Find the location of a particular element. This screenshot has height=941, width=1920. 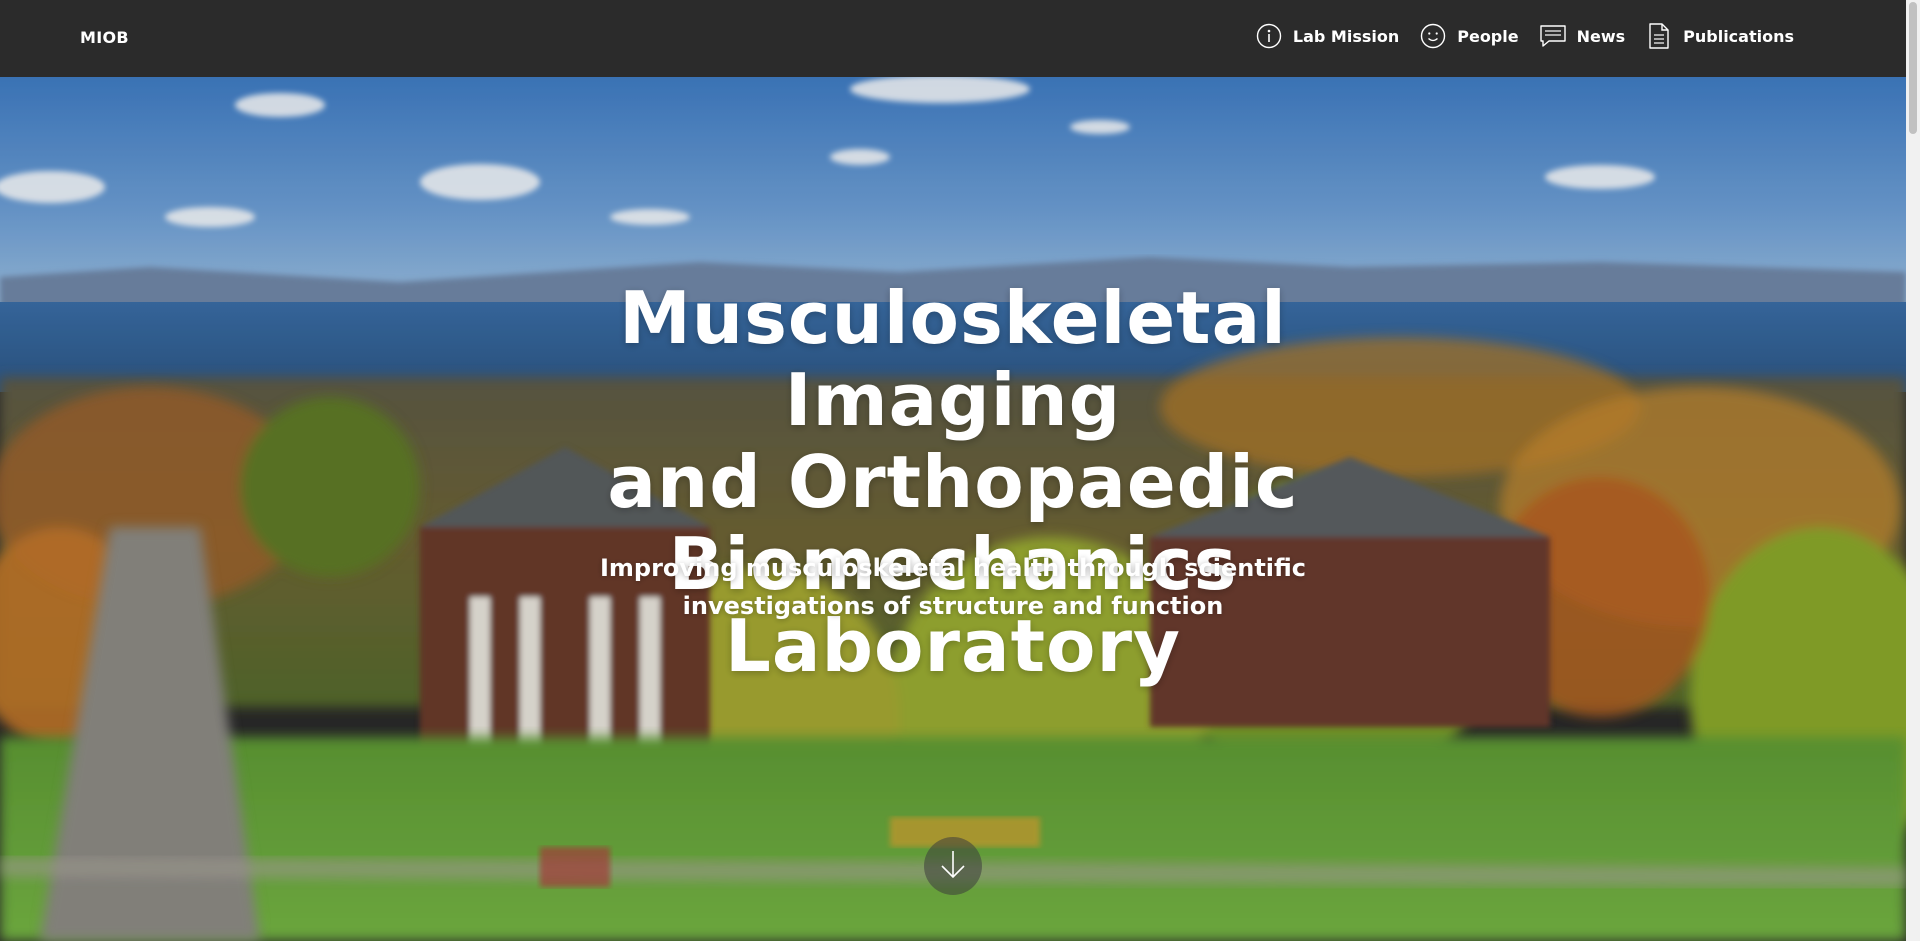

nav-link-news: News is located at coordinates (1582, 36).